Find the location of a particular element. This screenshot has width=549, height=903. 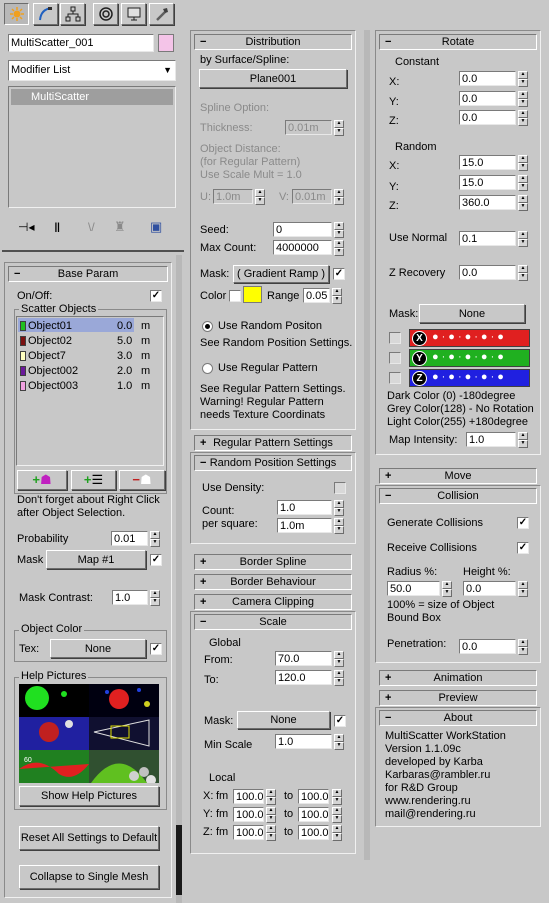

modifier-stack-item: MultiScatter is located at coordinates (92, 97).